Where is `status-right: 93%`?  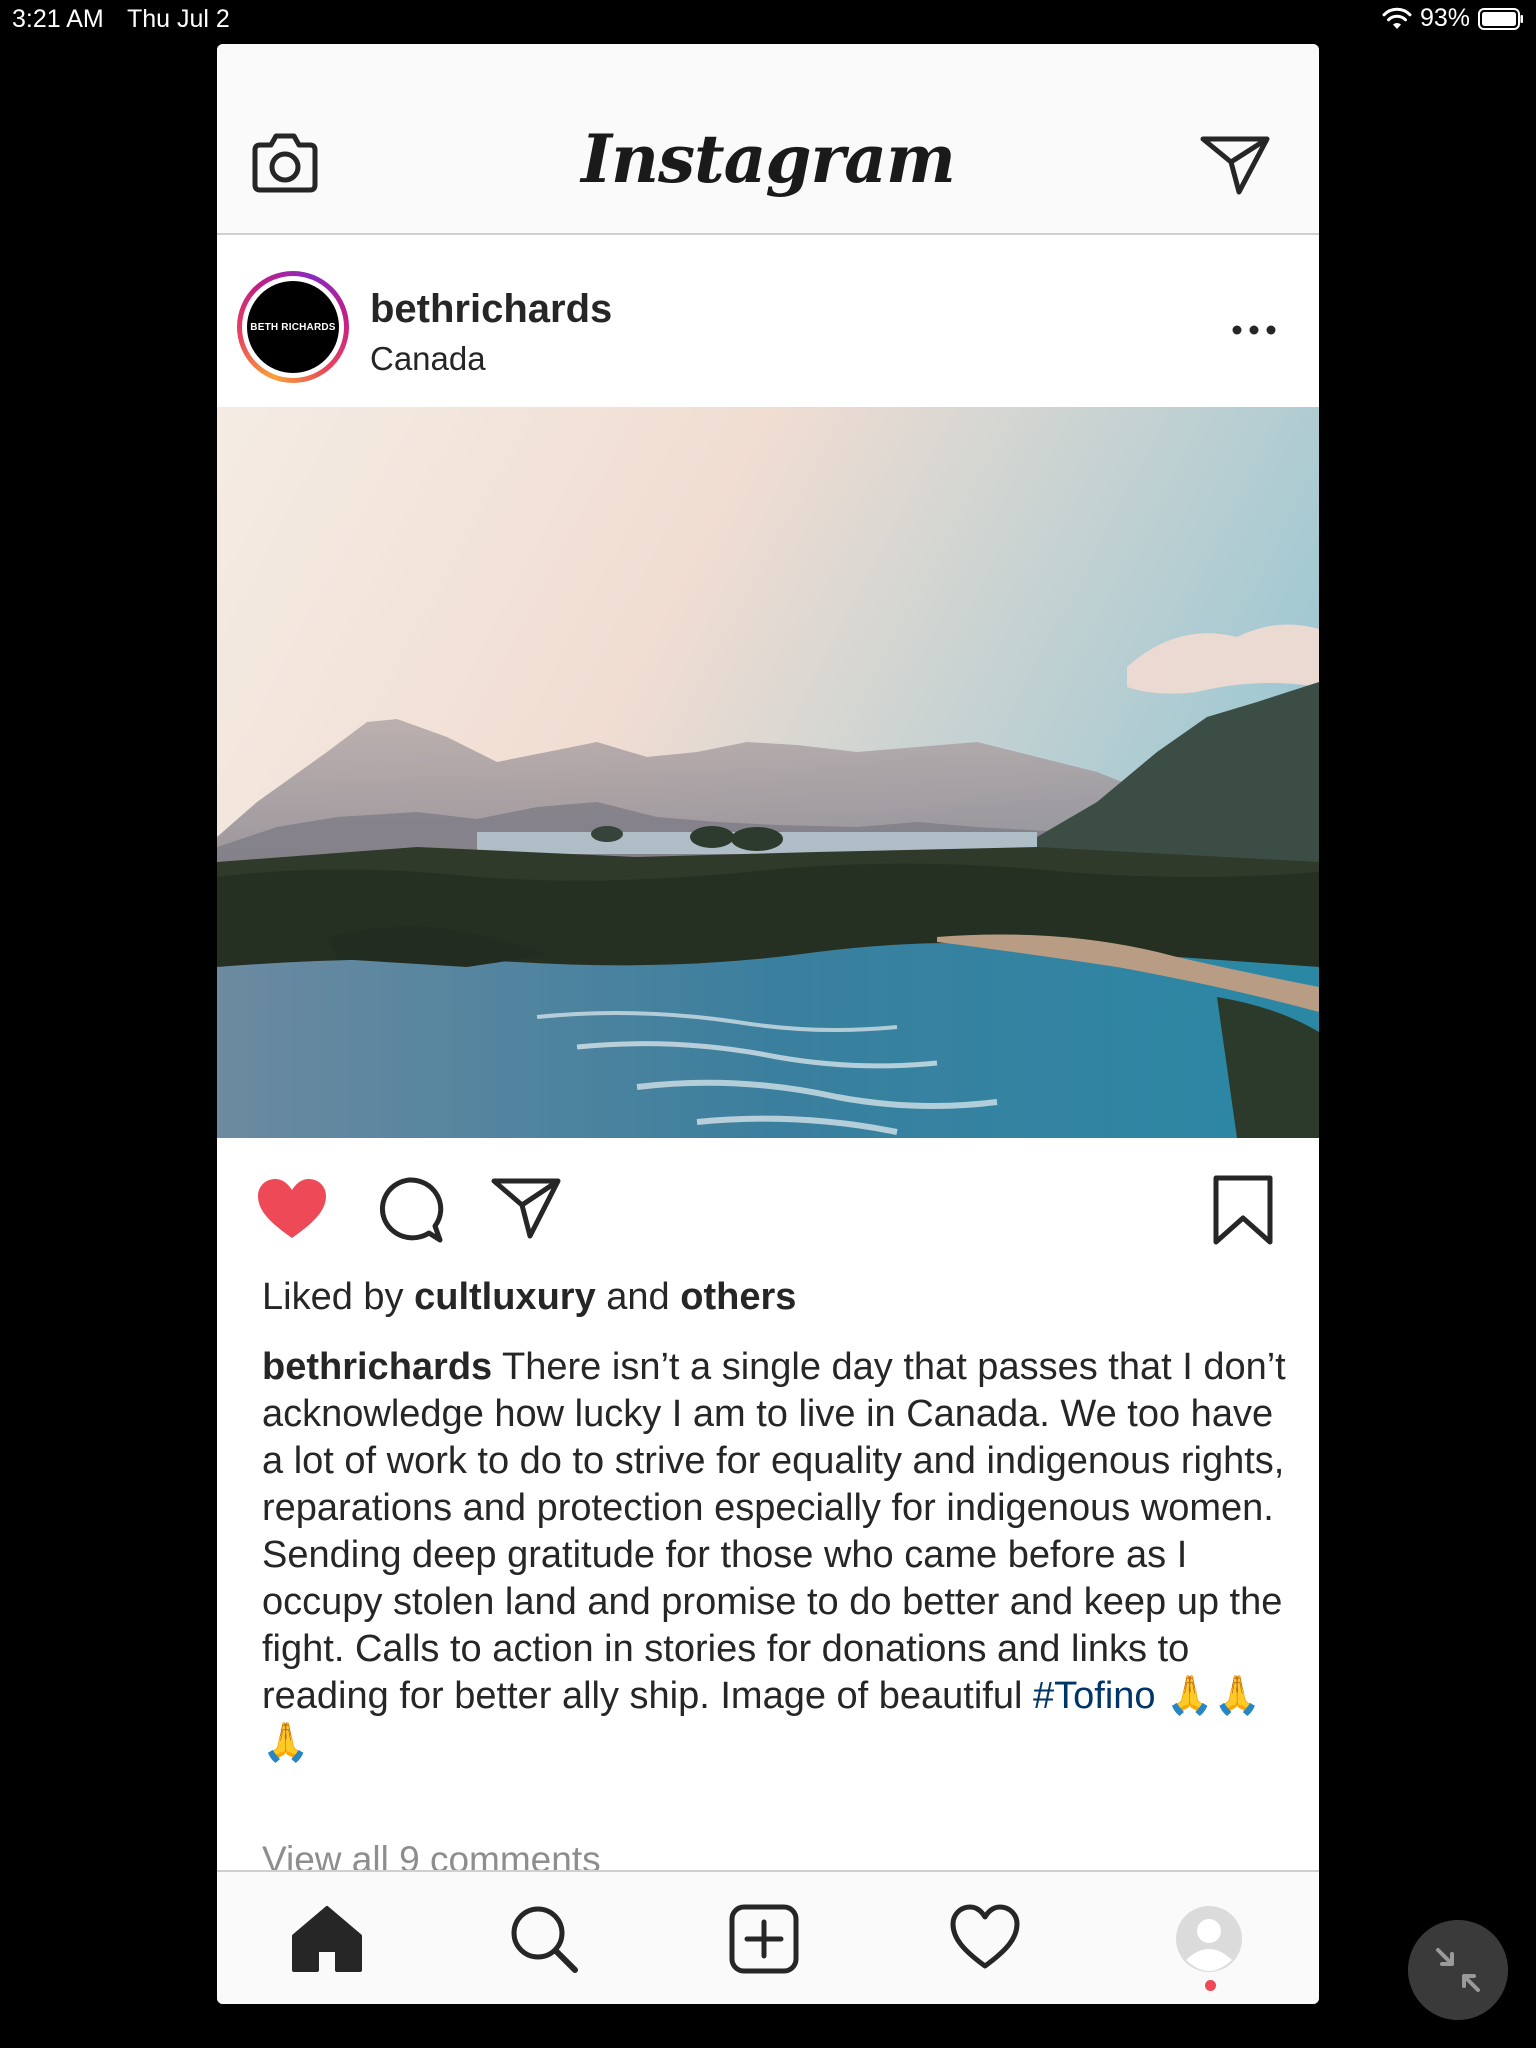
status-right: 93% is located at coordinates (1453, 18).